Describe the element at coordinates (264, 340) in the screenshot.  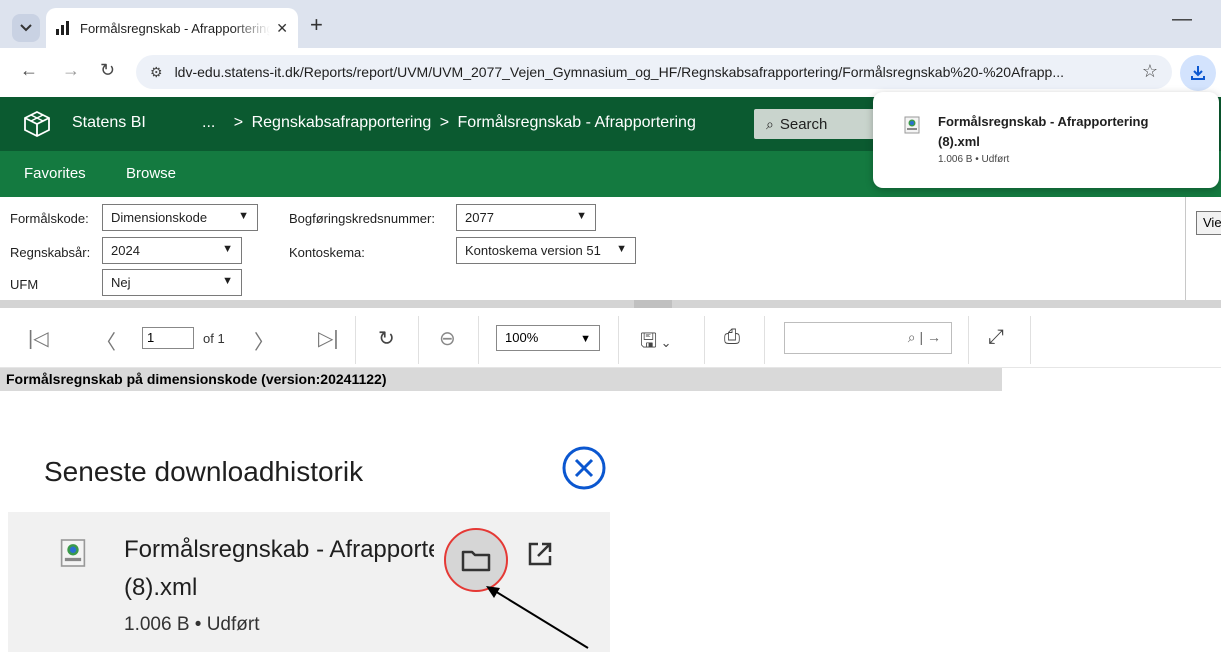
I see `next-page-icon: 〉` at that location.